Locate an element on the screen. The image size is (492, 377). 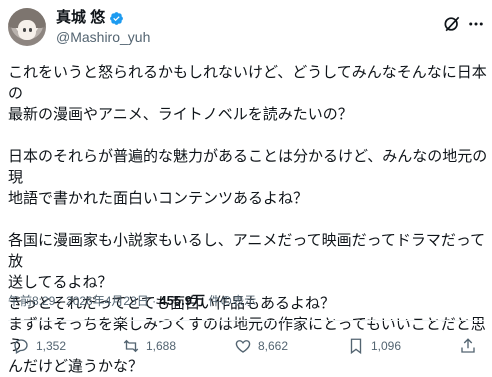
post-line: 最新の漫画やアニメ、ライトノベルを読みたいの？ is located at coordinates (180, 114).